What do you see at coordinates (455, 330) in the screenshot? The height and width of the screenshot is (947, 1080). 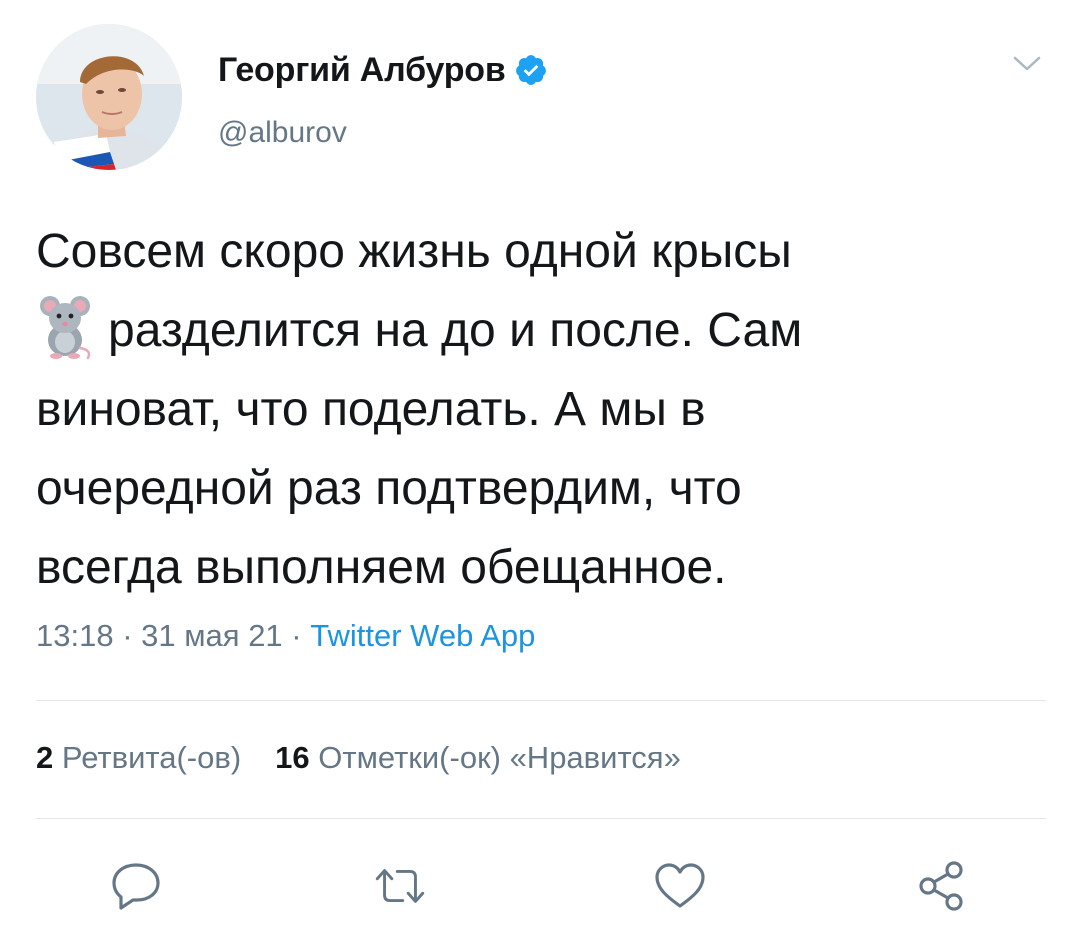 I see `tweet-line-text: разделится на до и после. Сам` at bounding box center [455, 330].